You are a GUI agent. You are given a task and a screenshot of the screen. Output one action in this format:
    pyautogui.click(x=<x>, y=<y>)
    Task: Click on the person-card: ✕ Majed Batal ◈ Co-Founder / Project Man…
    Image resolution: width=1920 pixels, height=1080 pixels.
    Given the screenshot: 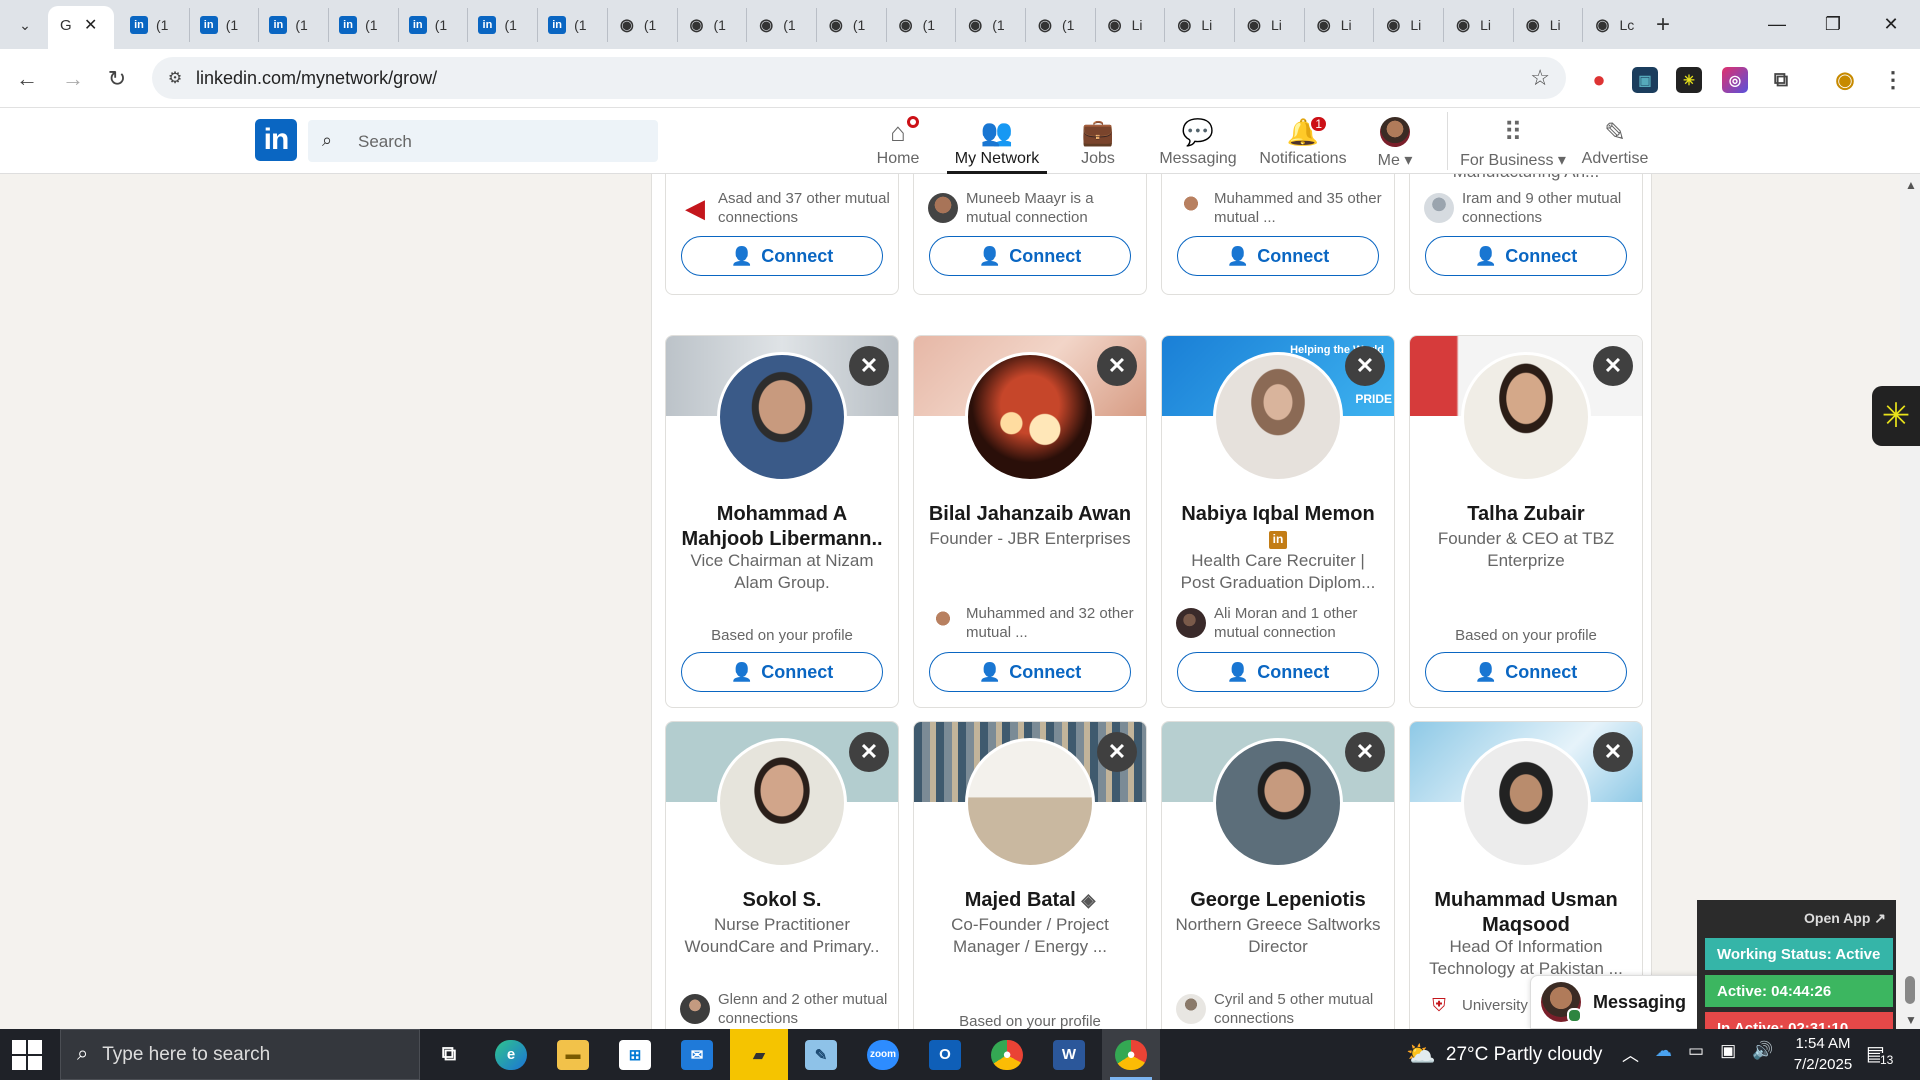 What is the action you would take?
    pyautogui.click(x=1030, y=875)
    